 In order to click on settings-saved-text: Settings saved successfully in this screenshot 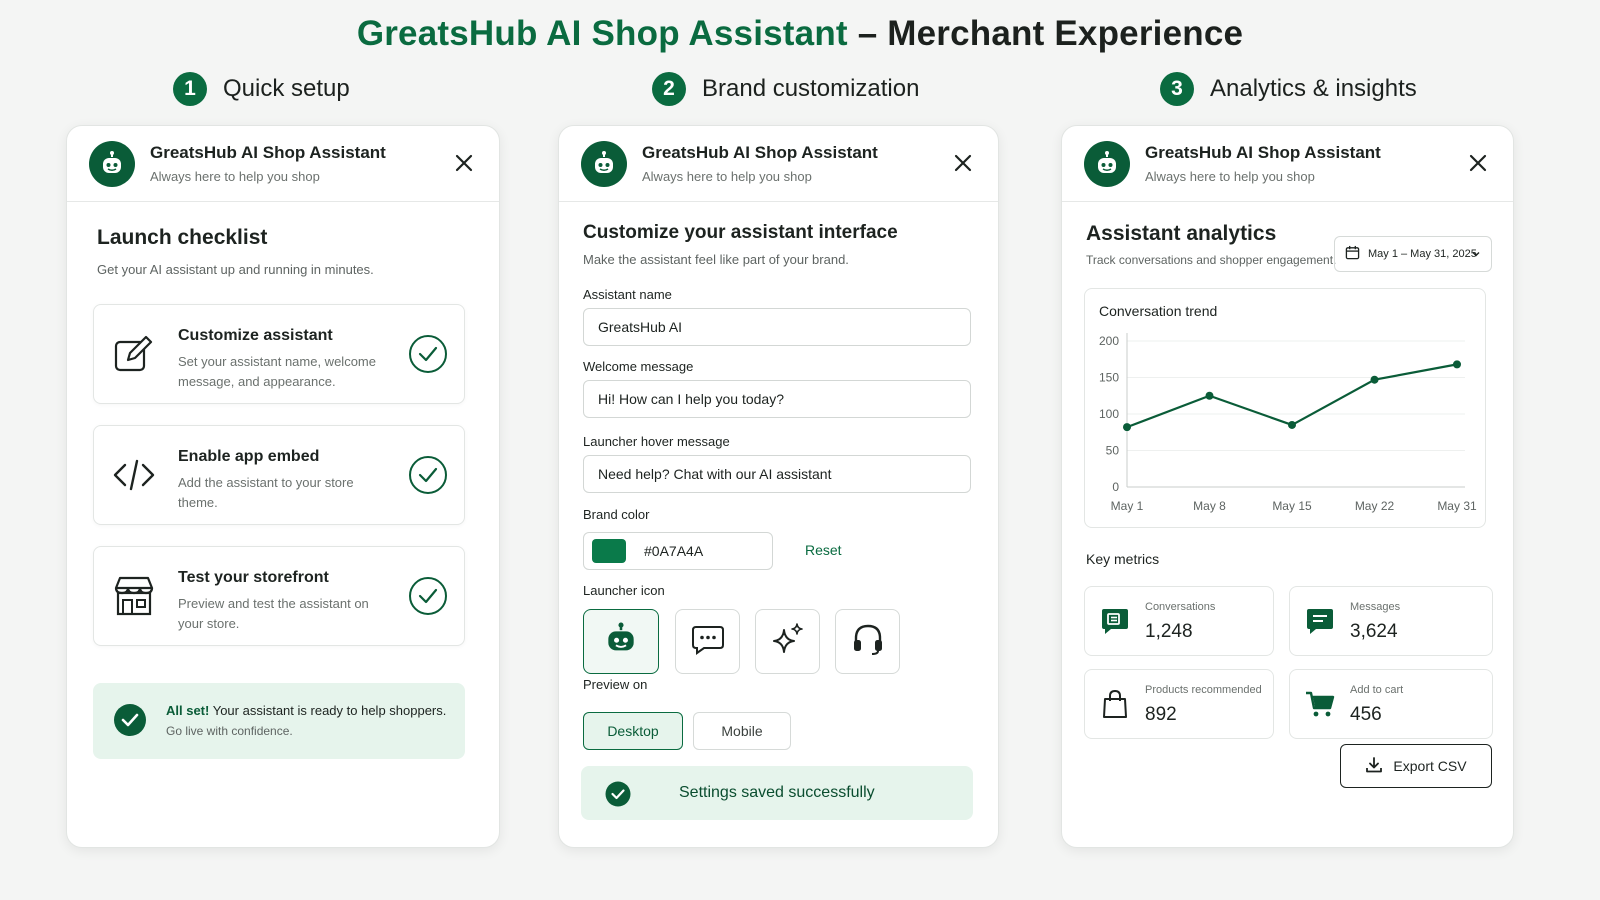, I will do `click(777, 792)`.